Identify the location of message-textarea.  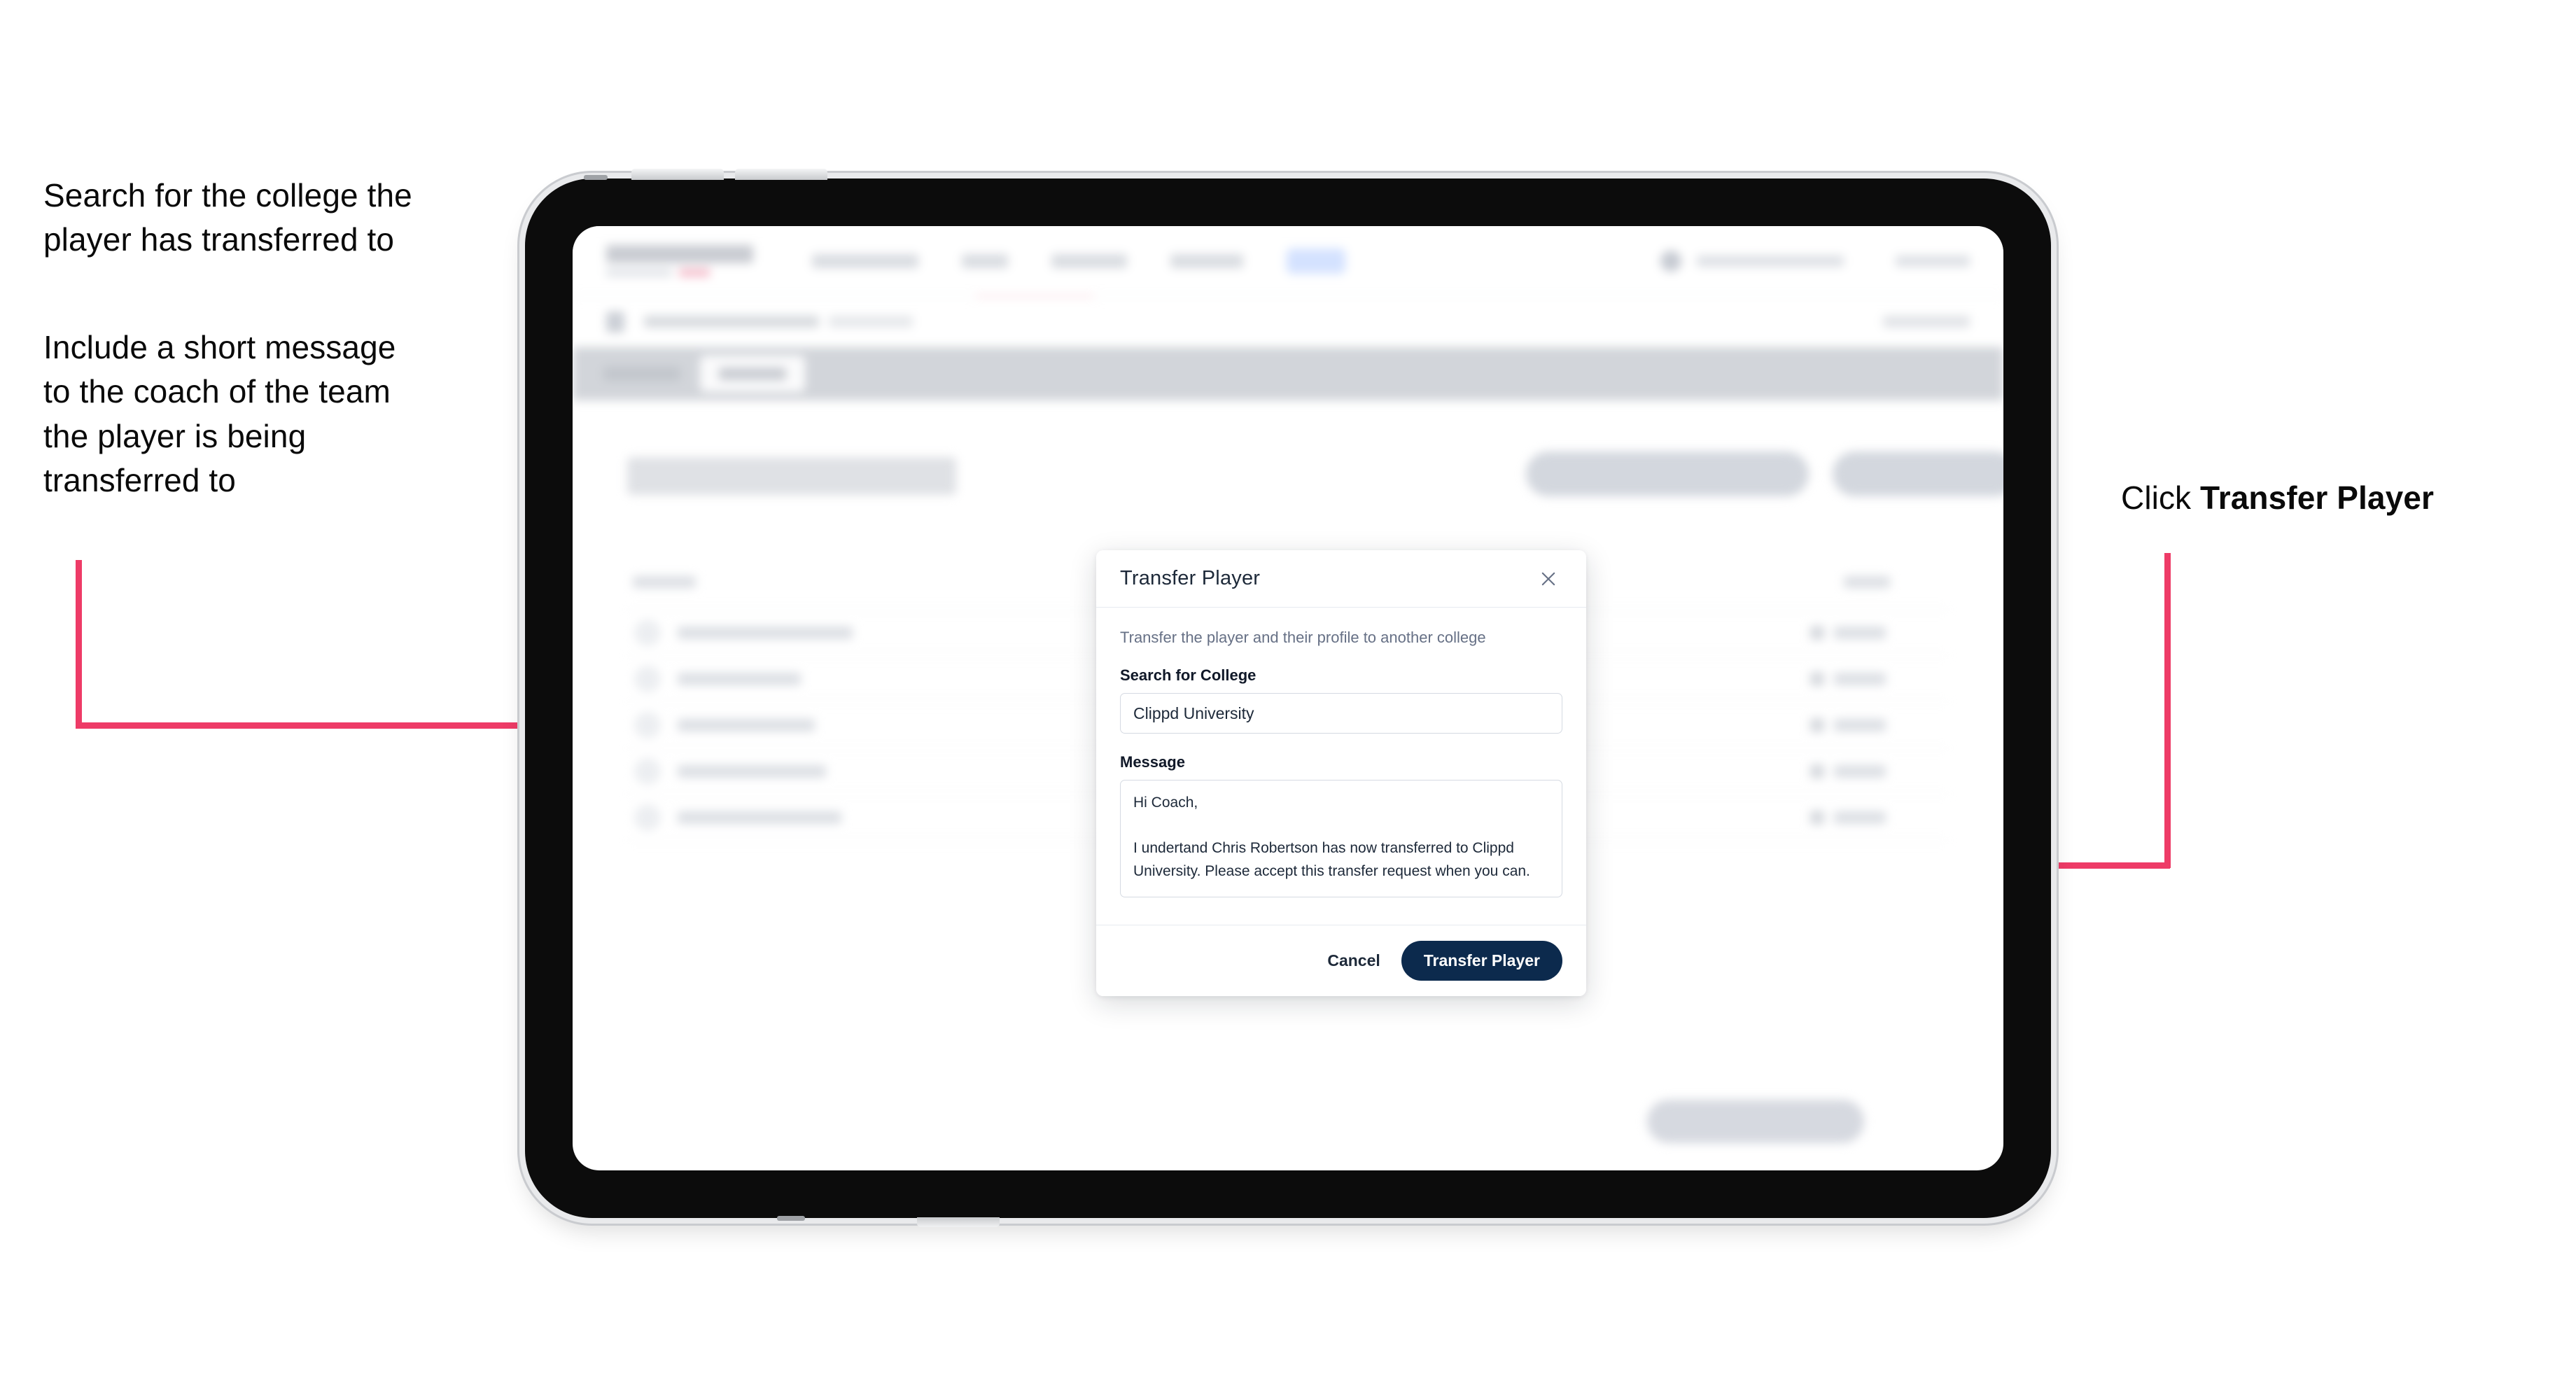
(1341, 838).